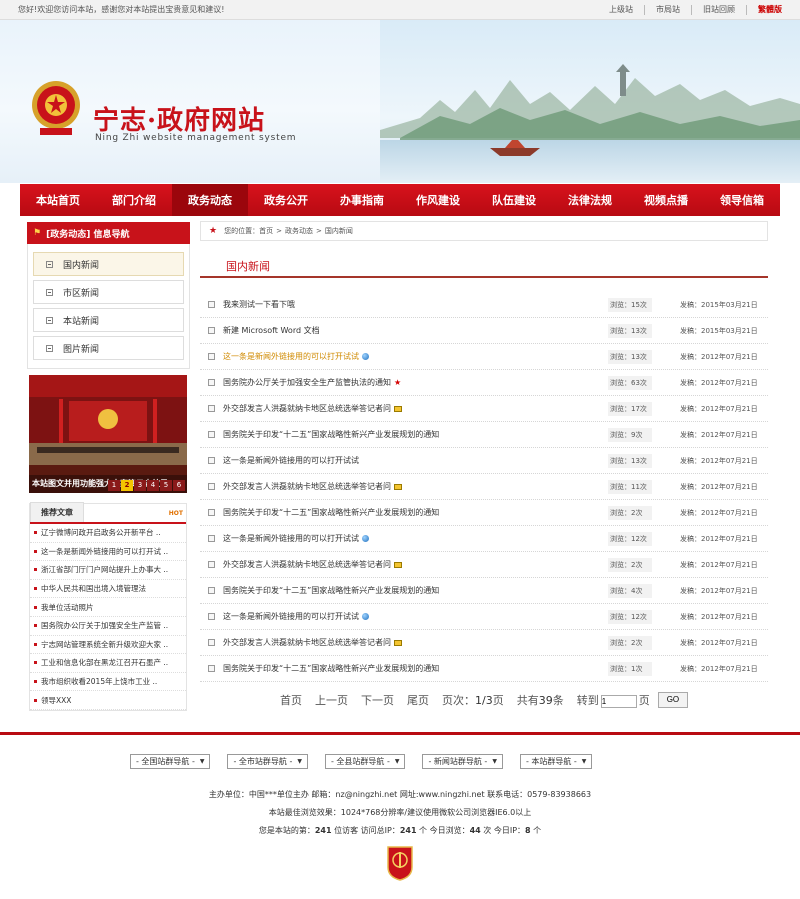 Image resolution: width=800 pixels, height=899 pixels. Describe the element at coordinates (377, 700) in the screenshot. I see `page-next: 下一页` at that location.